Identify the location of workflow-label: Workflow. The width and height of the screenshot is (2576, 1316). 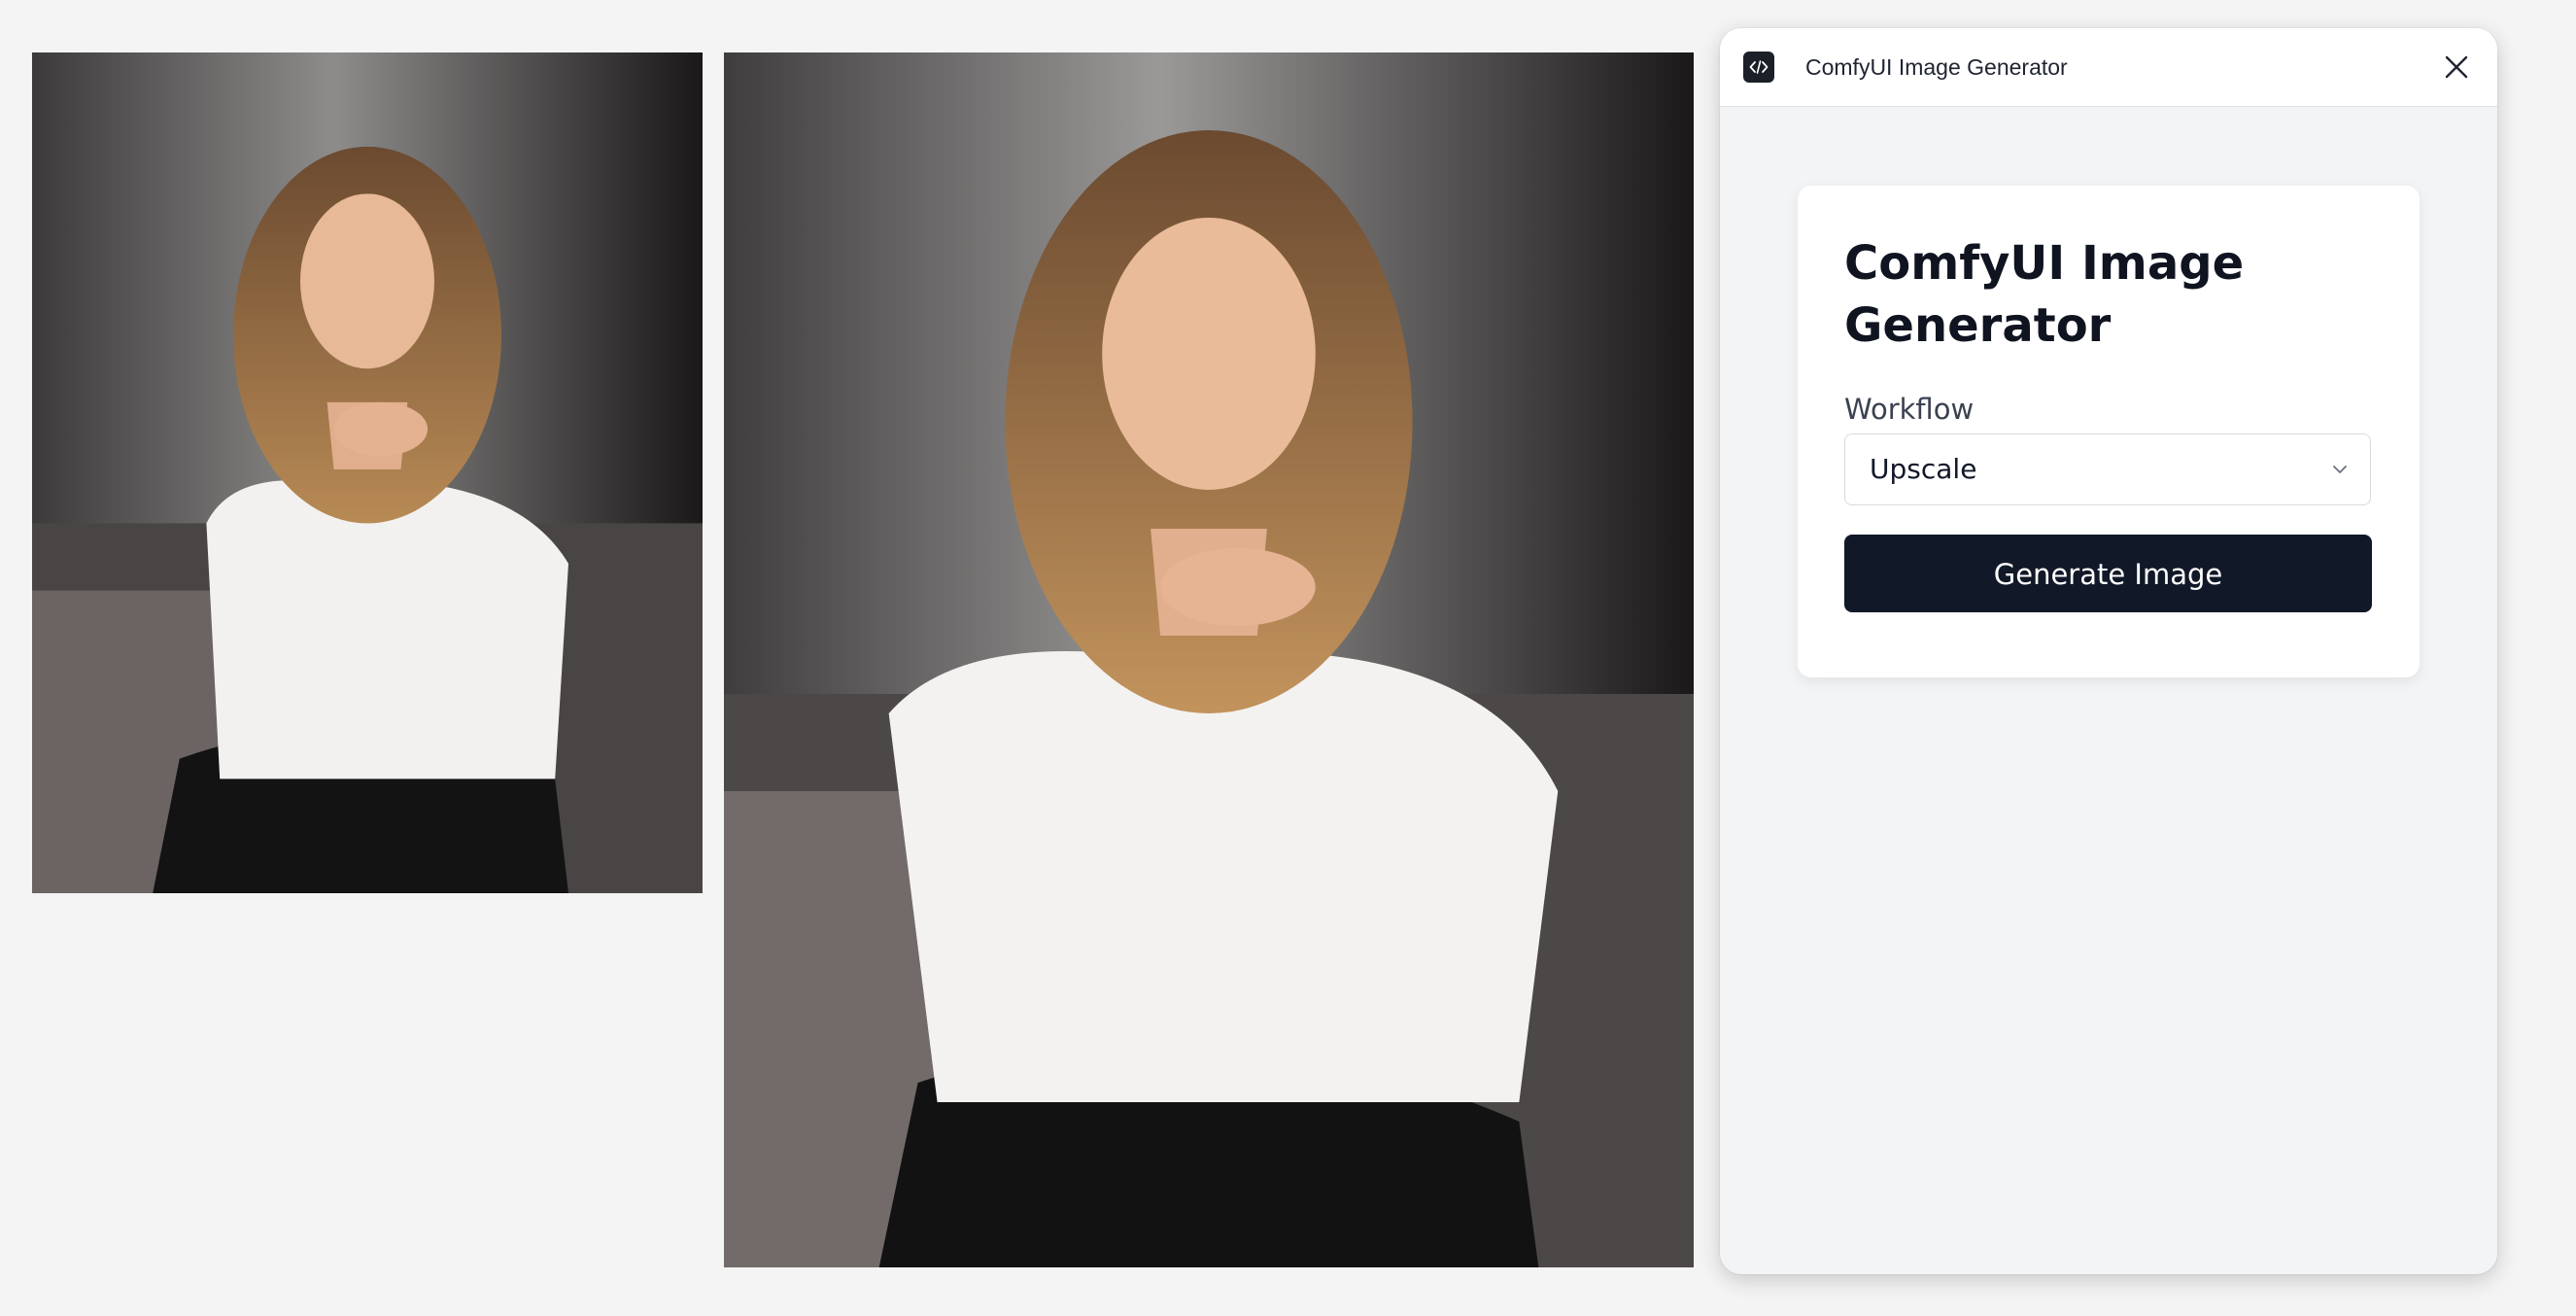
(1909, 409).